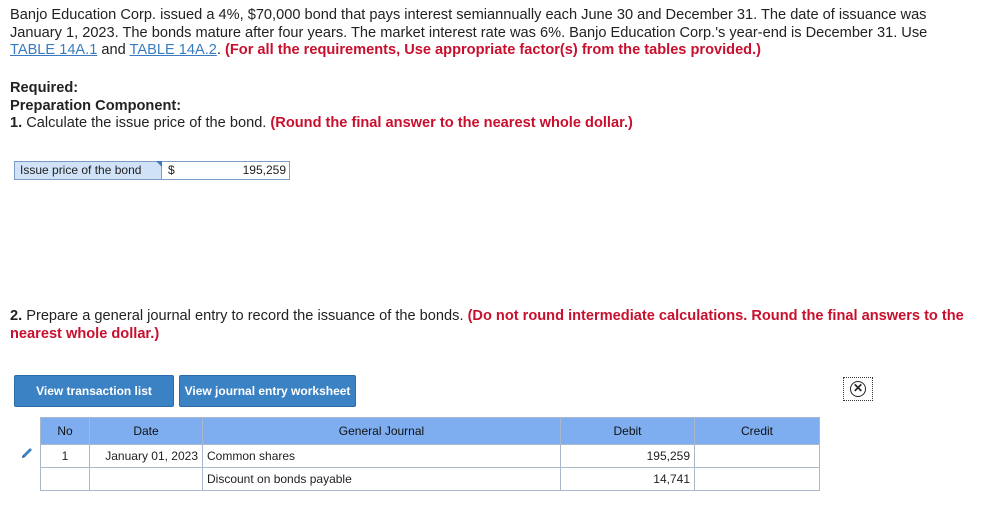  I want to click on q1-number: 1., so click(16, 123).